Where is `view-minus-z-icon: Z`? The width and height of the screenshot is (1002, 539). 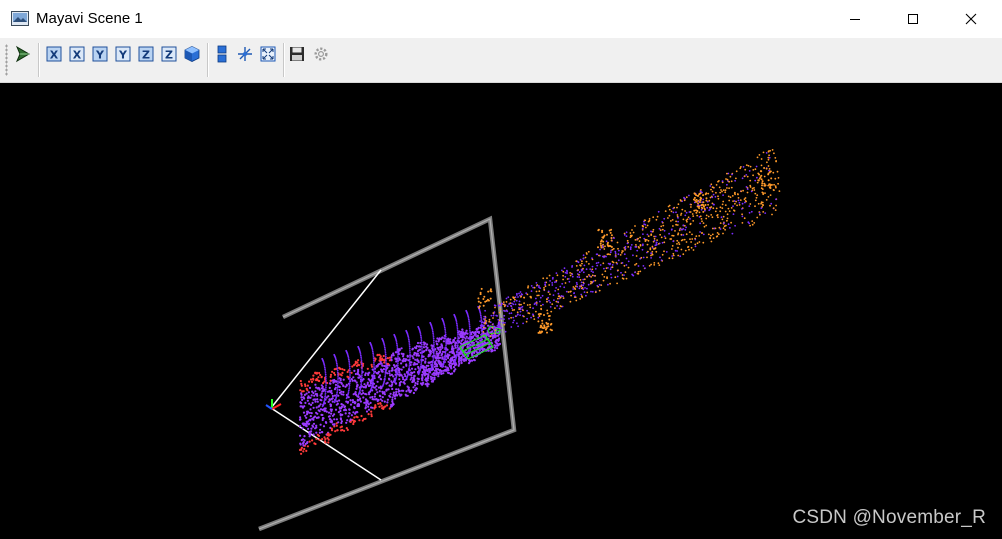
view-minus-z-icon: Z is located at coordinates (169, 54).